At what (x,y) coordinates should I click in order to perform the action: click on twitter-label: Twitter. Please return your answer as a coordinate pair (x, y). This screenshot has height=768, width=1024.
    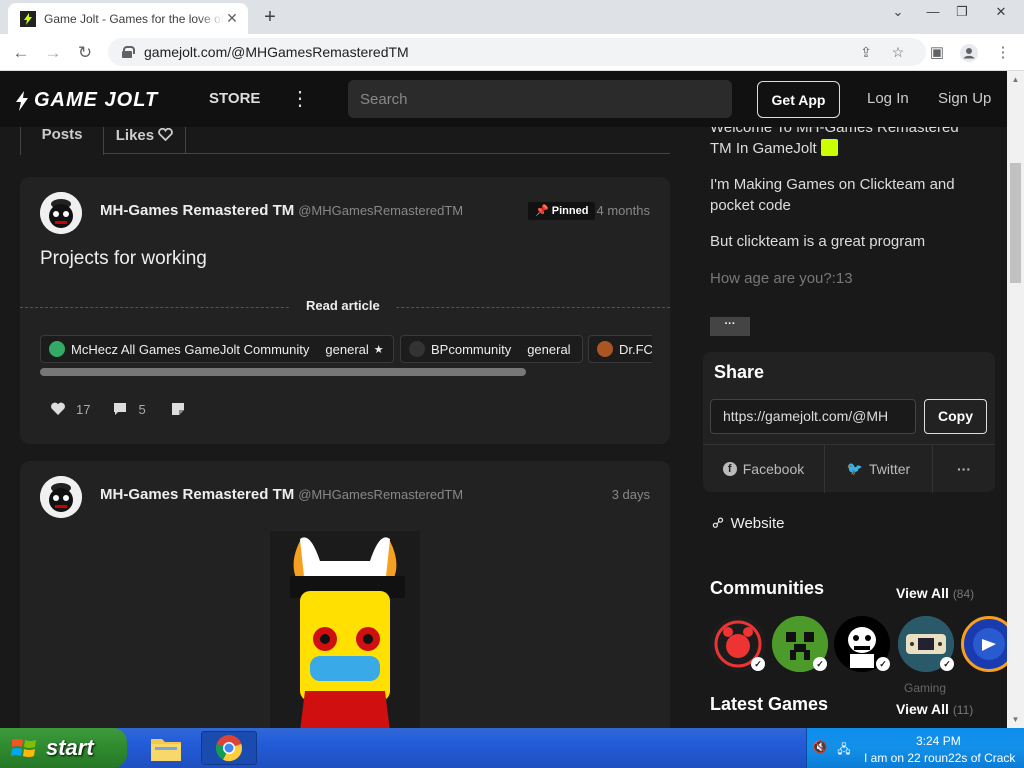
    Looking at the image, I should click on (889, 469).